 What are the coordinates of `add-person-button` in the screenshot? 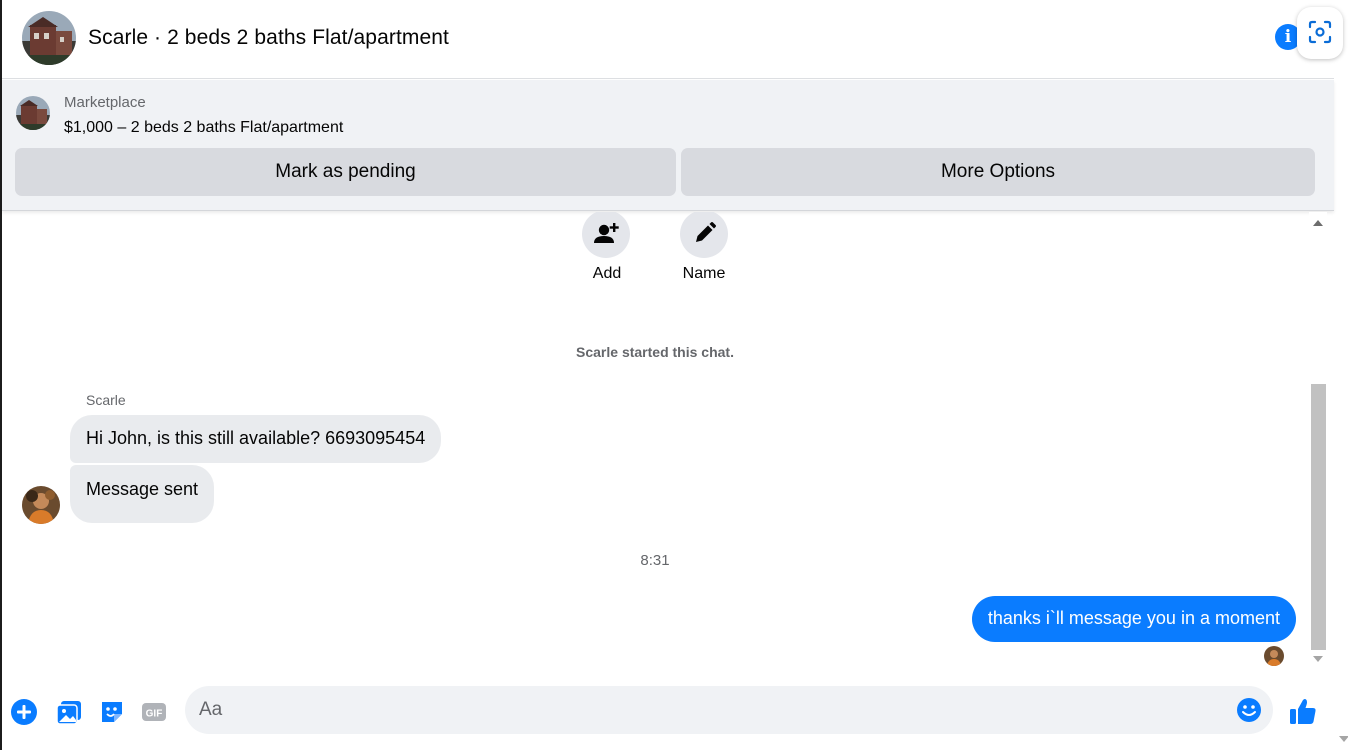 It's located at (606, 235).